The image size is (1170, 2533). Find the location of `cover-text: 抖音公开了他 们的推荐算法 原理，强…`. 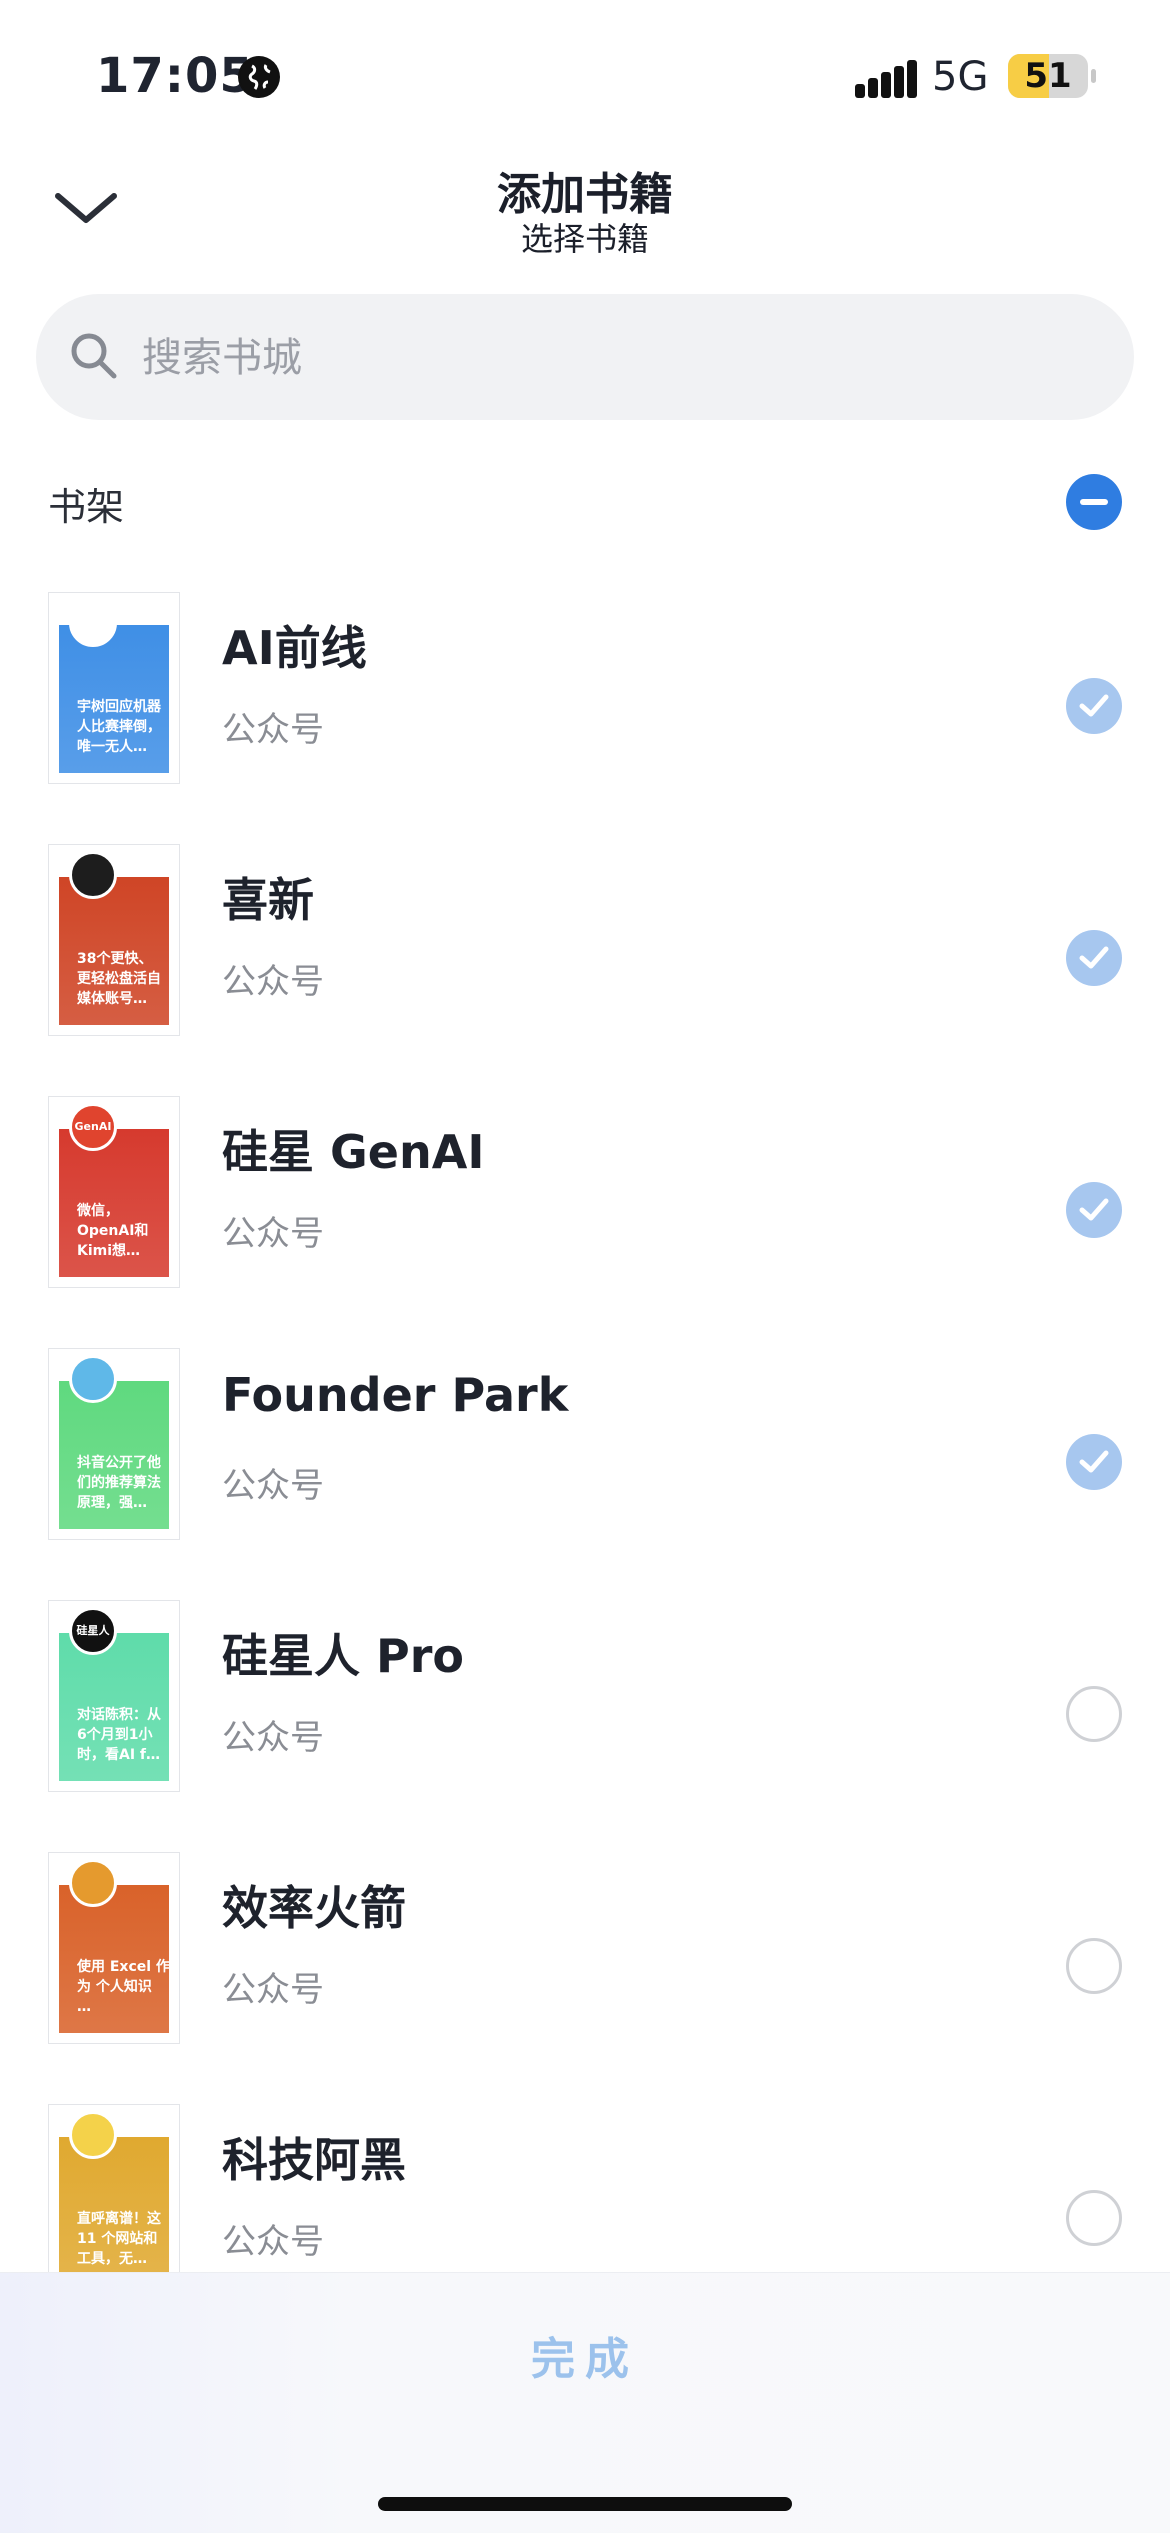

cover-text: 抖音公开了他 们的推荐算法 原理，强… is located at coordinates (119, 1483).